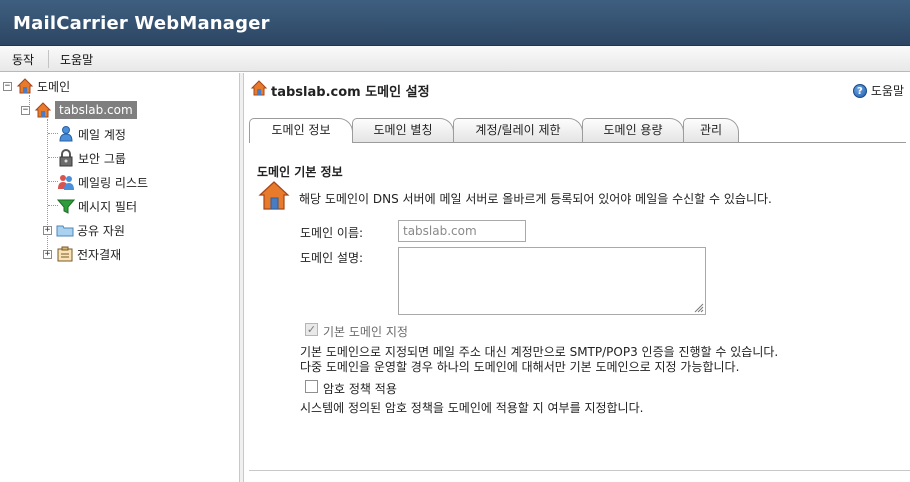  I want to click on lock-group-icon, so click(66, 158).